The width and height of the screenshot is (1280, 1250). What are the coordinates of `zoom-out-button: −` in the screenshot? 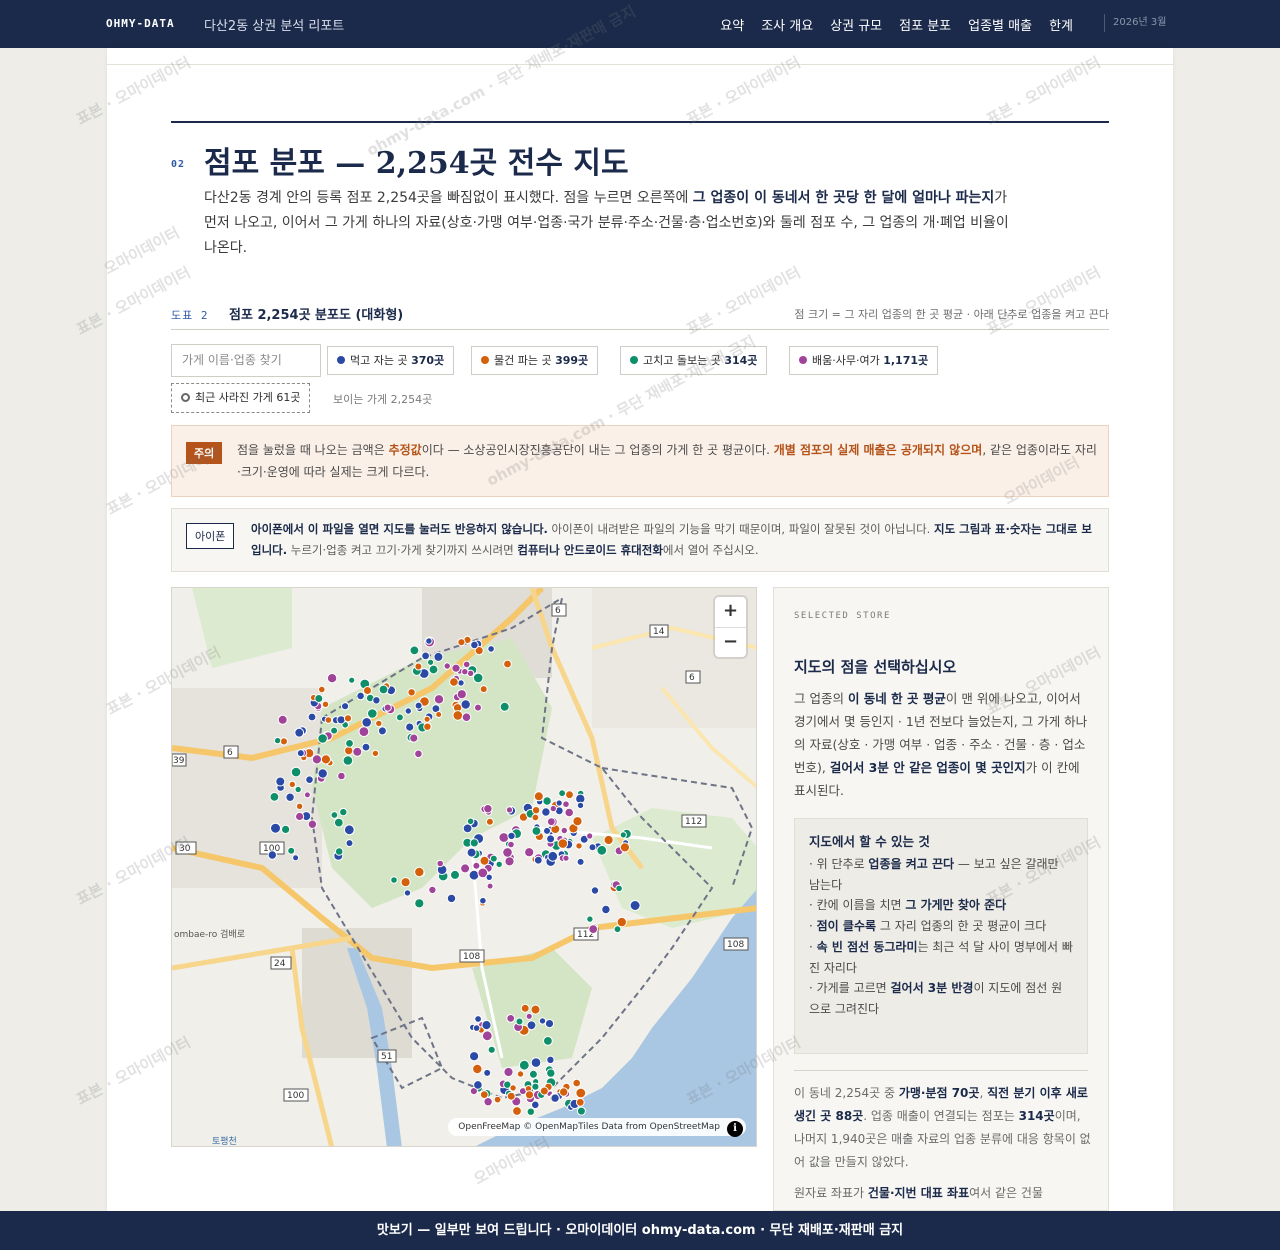 It's located at (730, 642).